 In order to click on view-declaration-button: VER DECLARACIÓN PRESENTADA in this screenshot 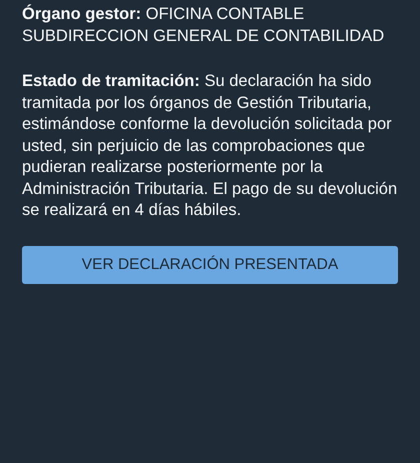, I will do `click(210, 265)`.